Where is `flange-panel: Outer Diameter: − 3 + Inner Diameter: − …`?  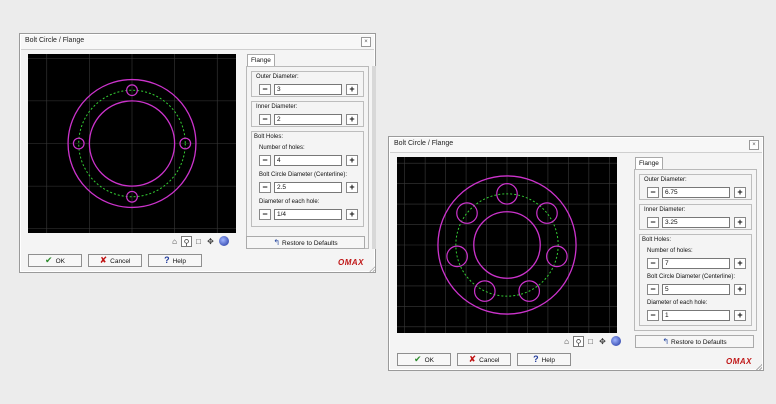
flange-panel: Outer Diameter: − 3 + Inner Diameter: − … is located at coordinates (307, 157).